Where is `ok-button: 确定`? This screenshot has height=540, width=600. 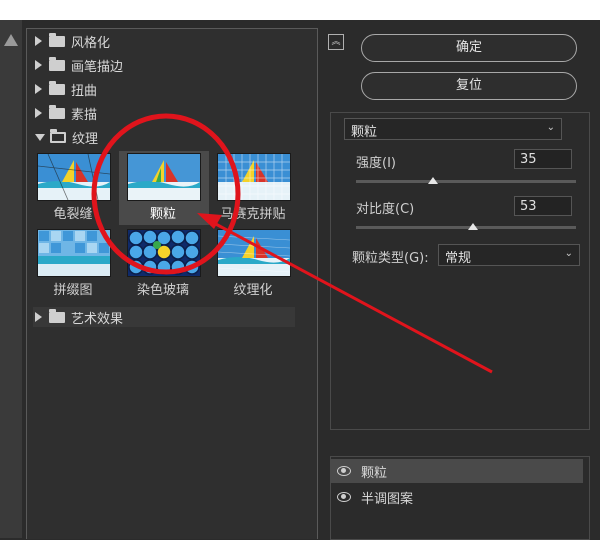
ok-button: 确定 is located at coordinates (469, 48).